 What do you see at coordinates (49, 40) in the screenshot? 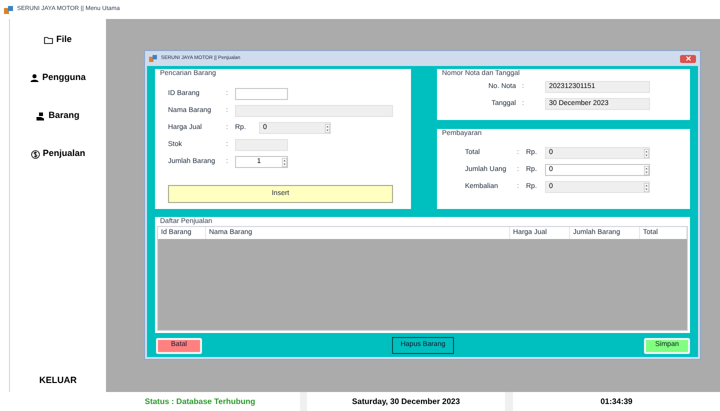
I see `folder-icon` at bounding box center [49, 40].